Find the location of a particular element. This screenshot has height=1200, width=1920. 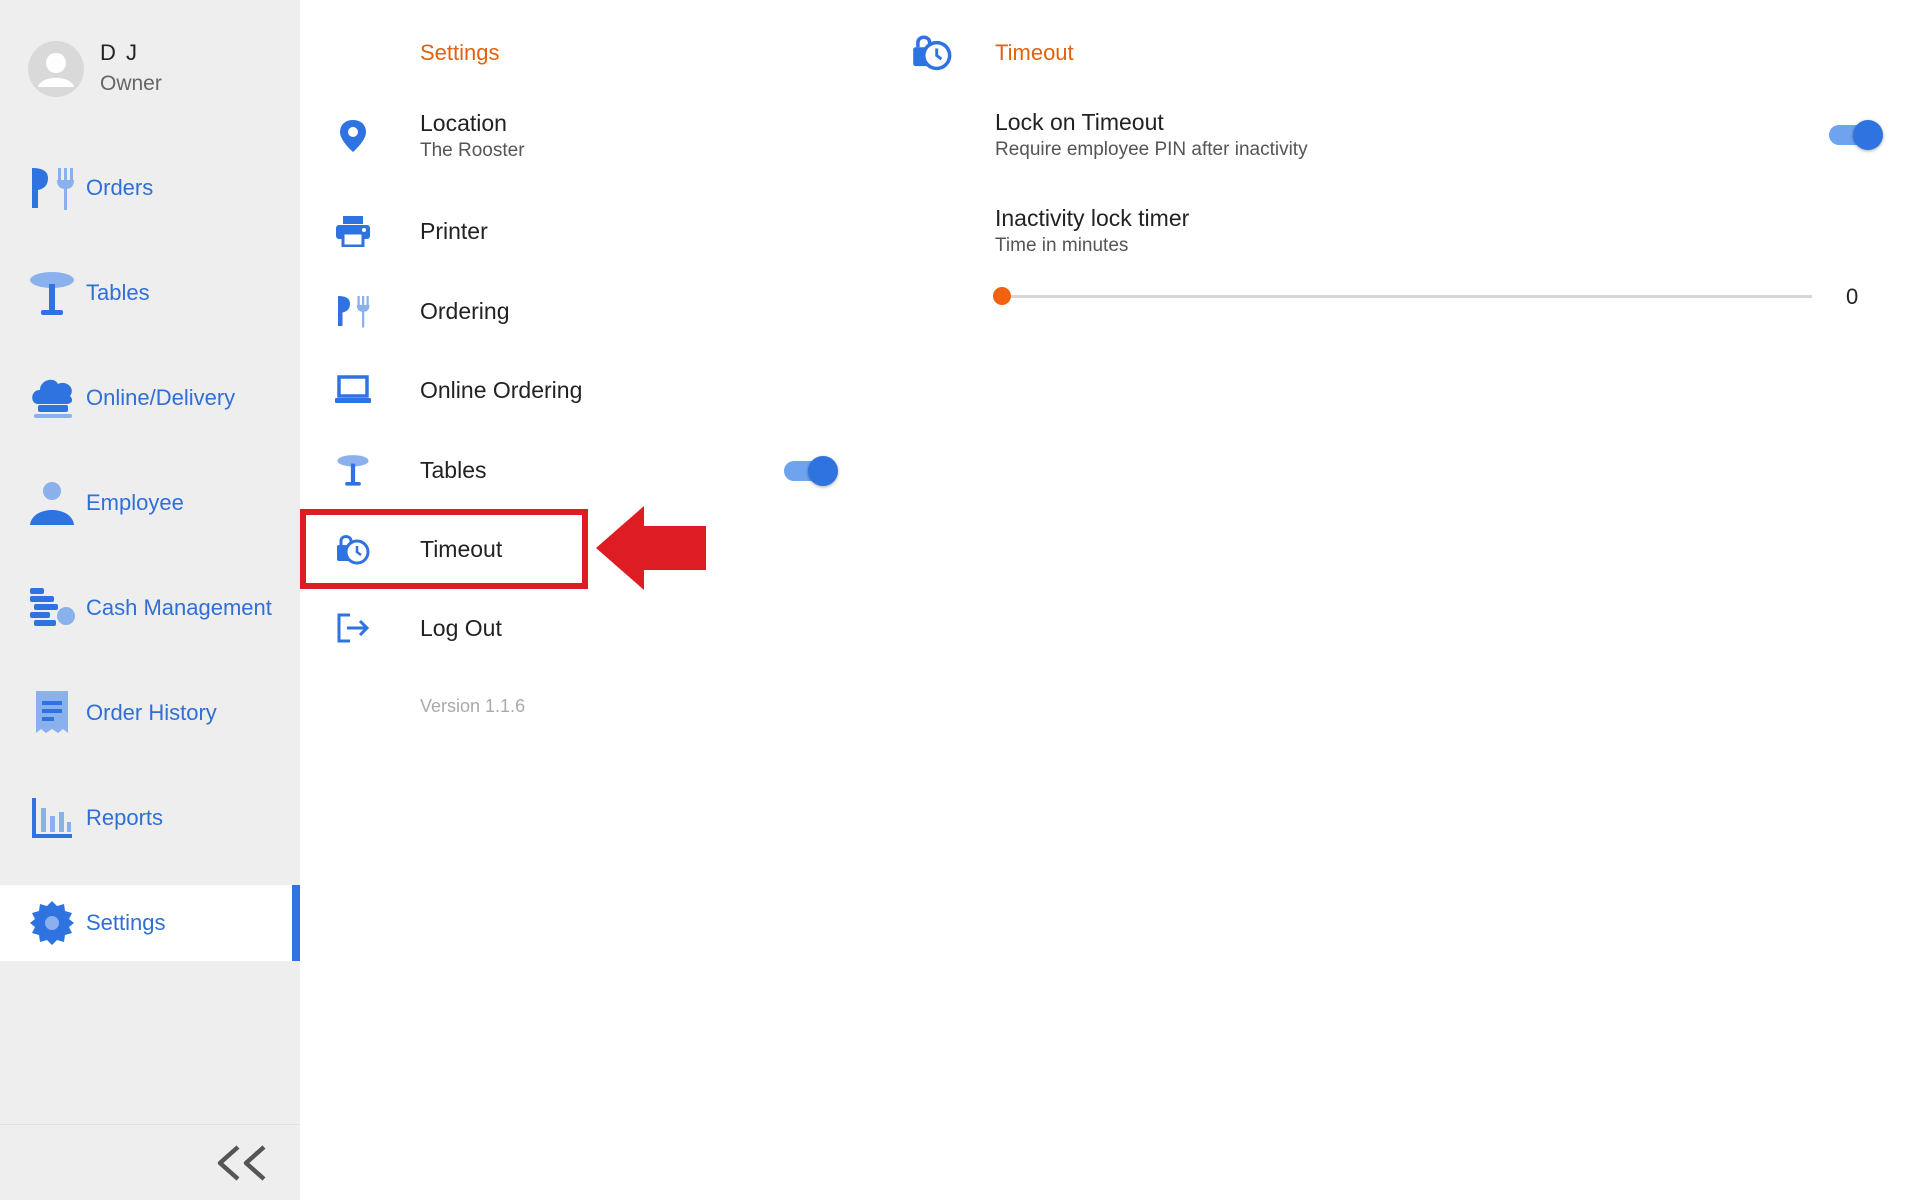

settings-item-label: Log Out is located at coordinates (461, 628).